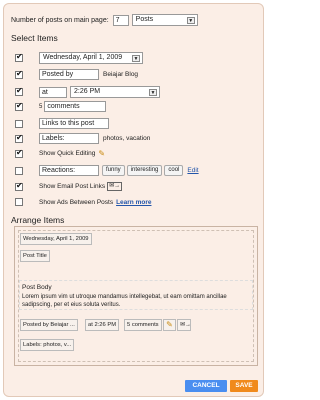 The image size is (320, 400). Describe the element at coordinates (35, 256) in the screenshot. I see `post-title-chip: Post Title` at that location.